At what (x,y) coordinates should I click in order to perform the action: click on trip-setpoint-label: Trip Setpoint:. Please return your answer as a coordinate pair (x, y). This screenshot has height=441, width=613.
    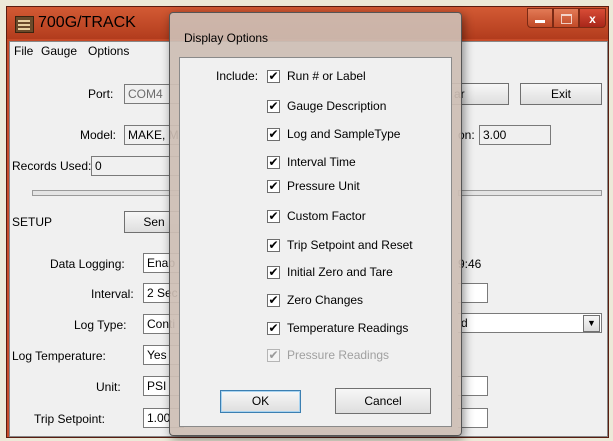
    Looking at the image, I should click on (69, 419).